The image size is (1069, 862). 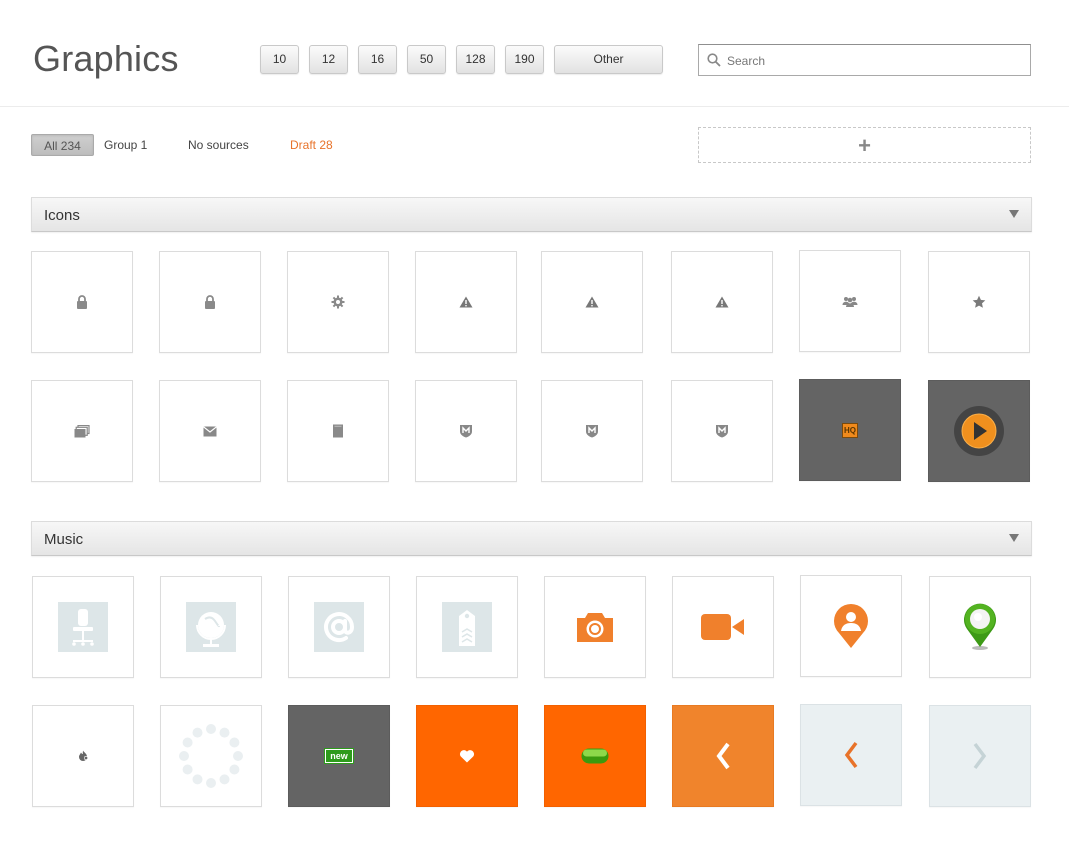 I want to click on heart-icon, so click(x=467, y=756).